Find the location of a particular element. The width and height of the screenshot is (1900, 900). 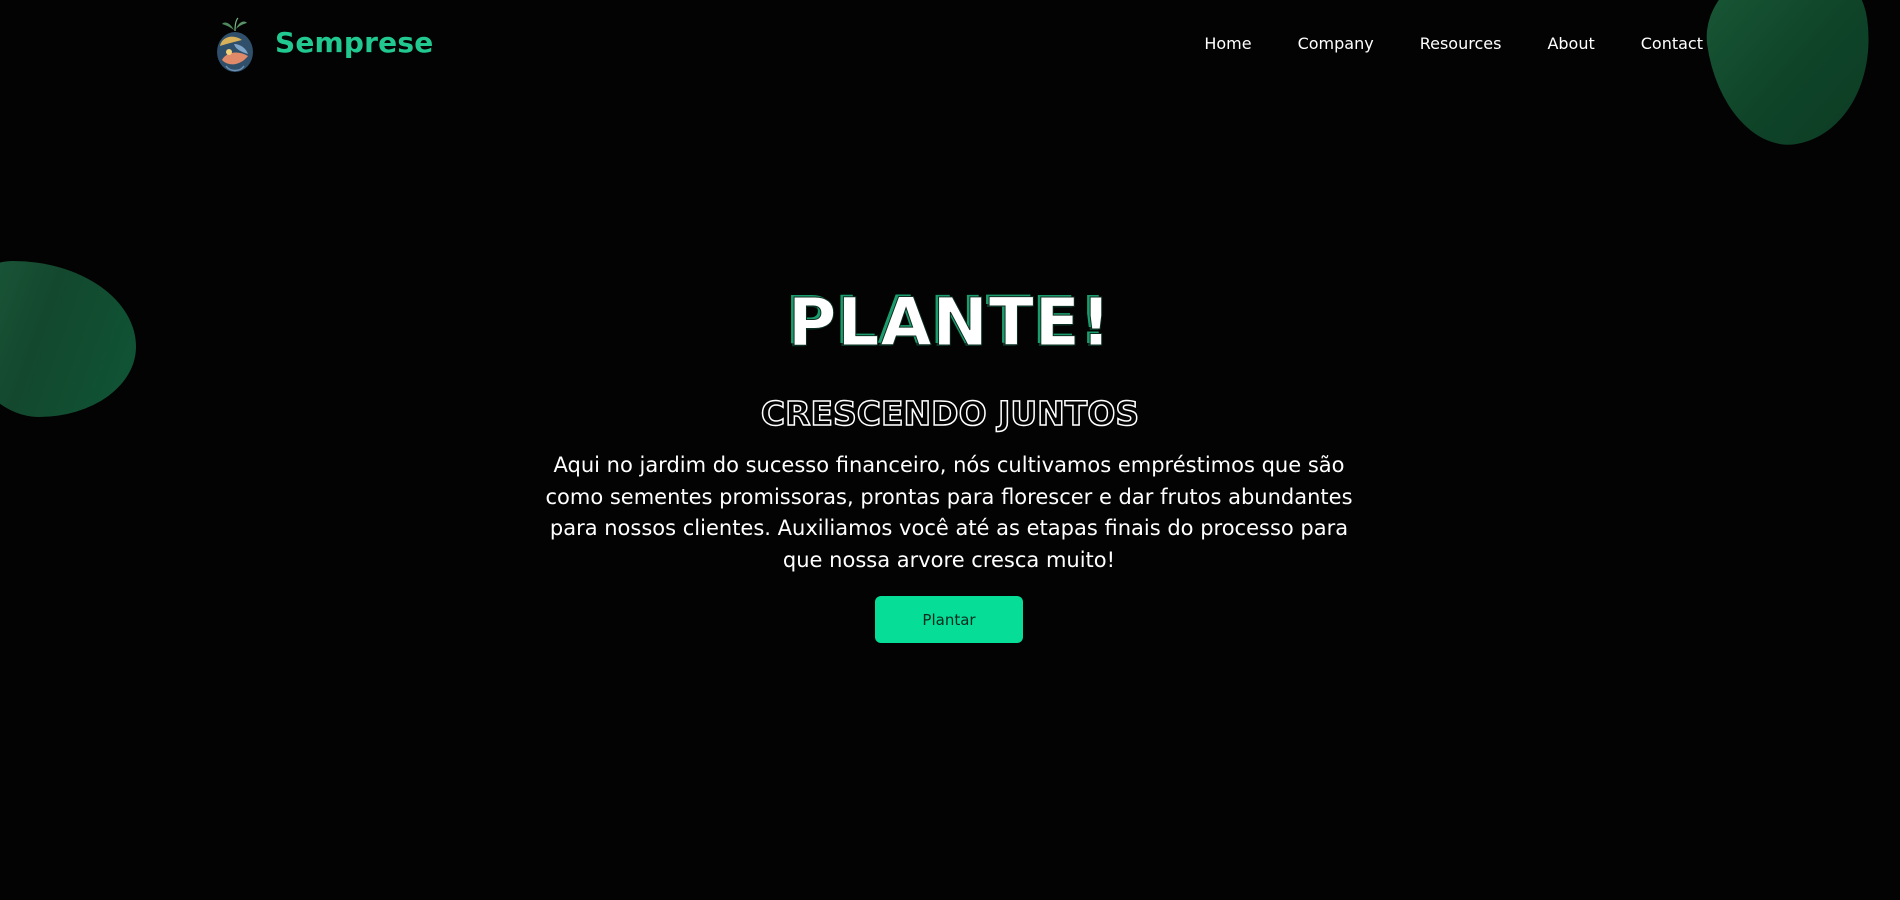

main-nav: Home Company Resources About Contact is located at coordinates (1430, 43).